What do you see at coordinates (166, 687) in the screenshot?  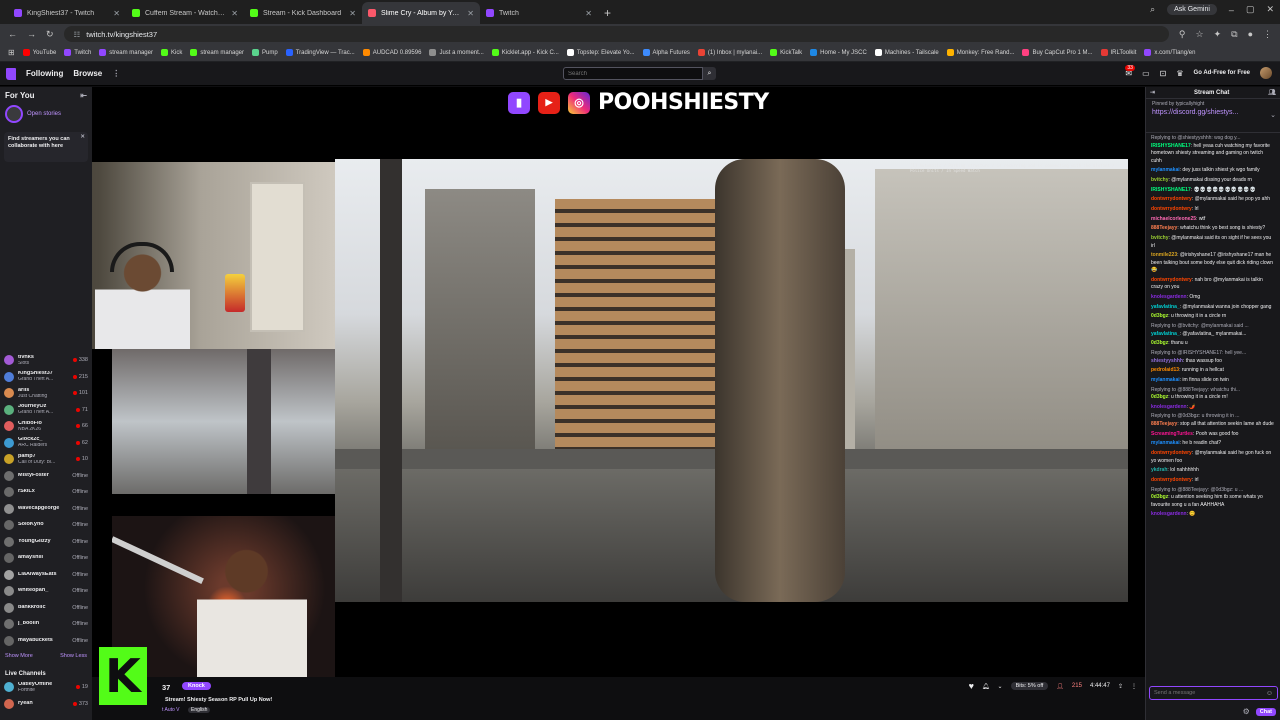 I see `streamer-name: 37` at bounding box center [166, 687].